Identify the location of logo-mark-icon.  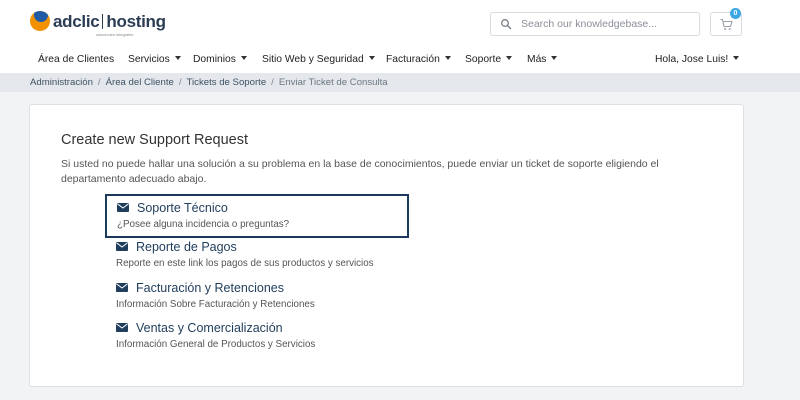
(40, 21).